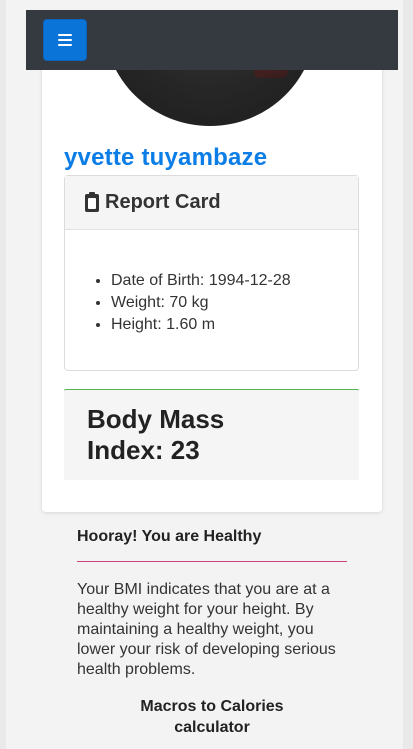  I want to click on macros-title-line1: Macros to Calories, so click(212, 706).